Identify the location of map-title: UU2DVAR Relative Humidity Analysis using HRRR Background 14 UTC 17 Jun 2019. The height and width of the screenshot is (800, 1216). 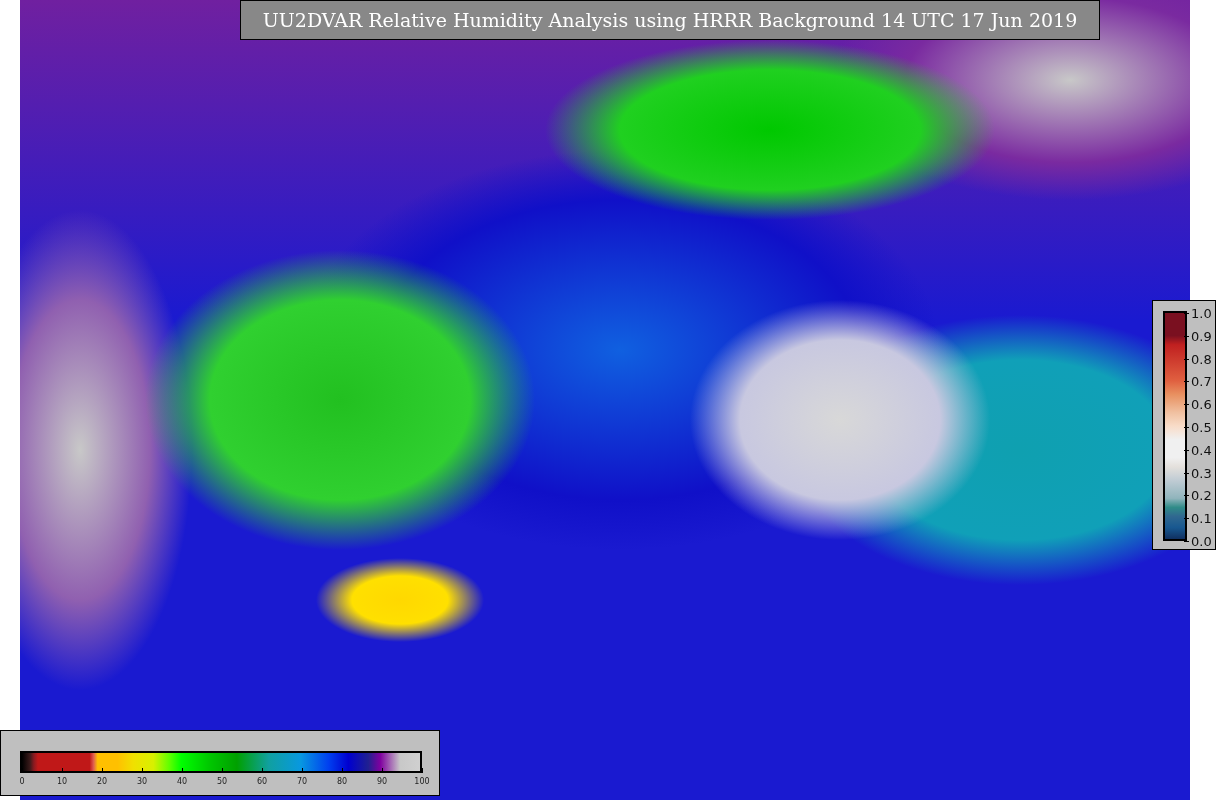
(670, 20).